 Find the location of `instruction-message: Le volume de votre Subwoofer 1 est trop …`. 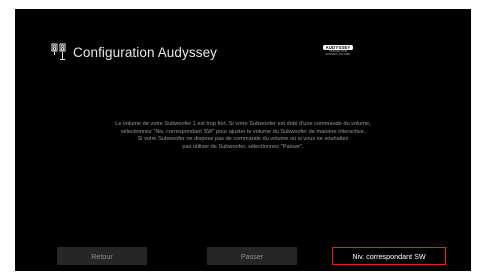

instruction-message: Le volume de votre Subwoofer 1 est trop … is located at coordinates (243, 136).